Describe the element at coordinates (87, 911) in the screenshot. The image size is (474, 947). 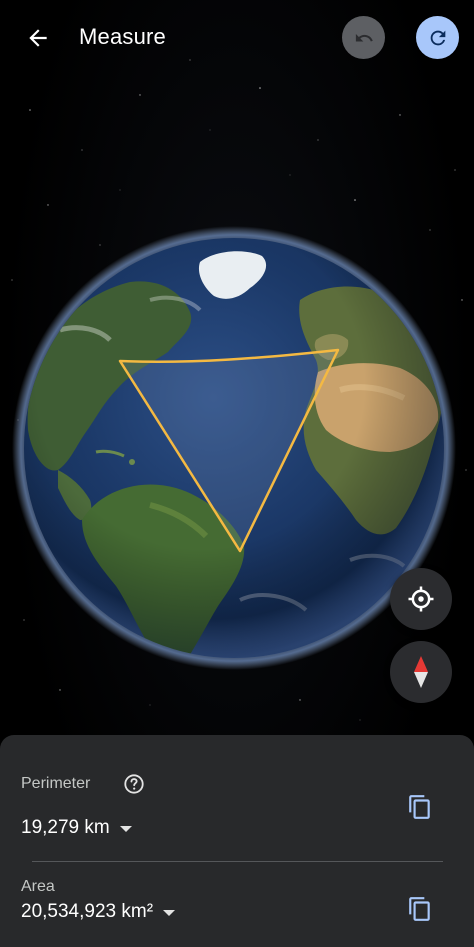
I see `area-value: 20,534,923 km²` at that location.